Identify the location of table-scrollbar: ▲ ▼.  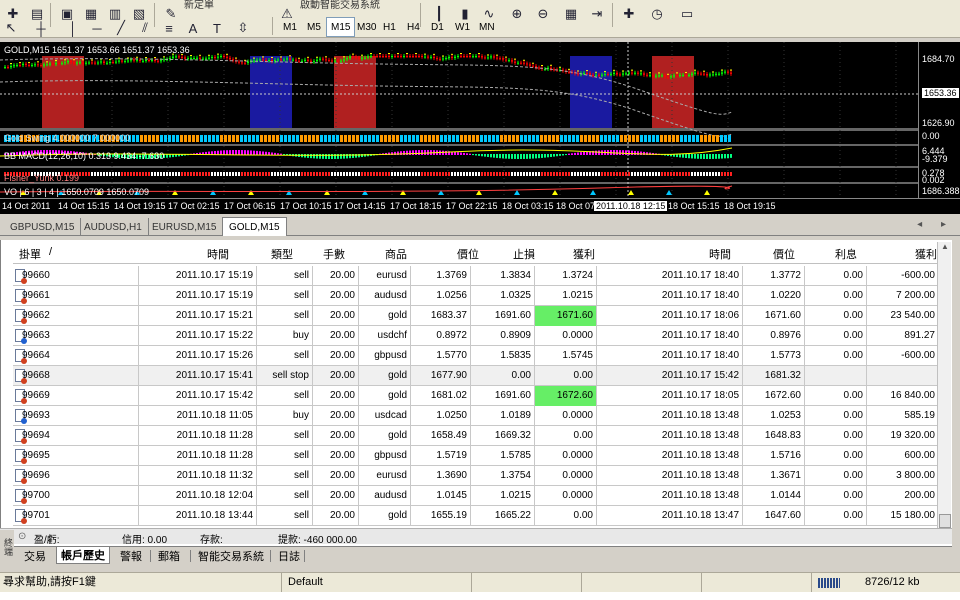
(944, 392).